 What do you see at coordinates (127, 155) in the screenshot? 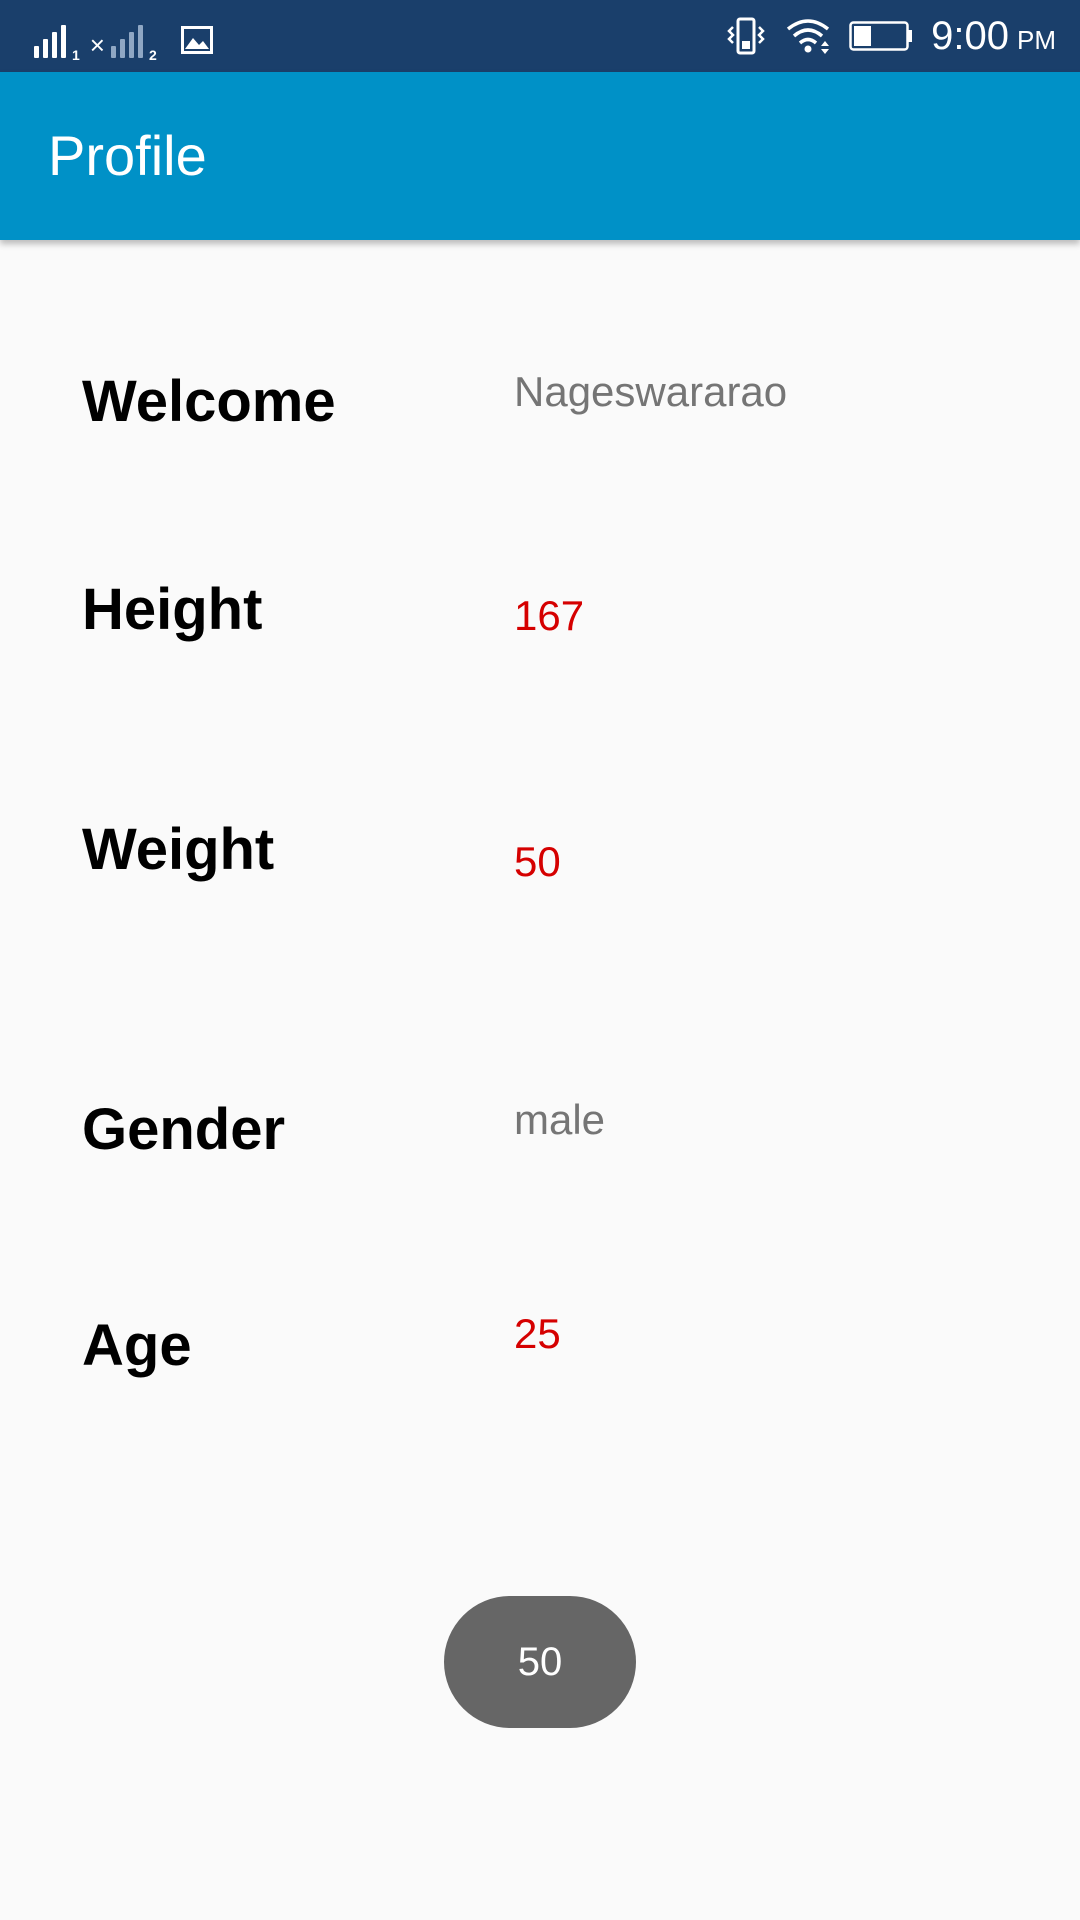
I see `page-title: Profile` at bounding box center [127, 155].